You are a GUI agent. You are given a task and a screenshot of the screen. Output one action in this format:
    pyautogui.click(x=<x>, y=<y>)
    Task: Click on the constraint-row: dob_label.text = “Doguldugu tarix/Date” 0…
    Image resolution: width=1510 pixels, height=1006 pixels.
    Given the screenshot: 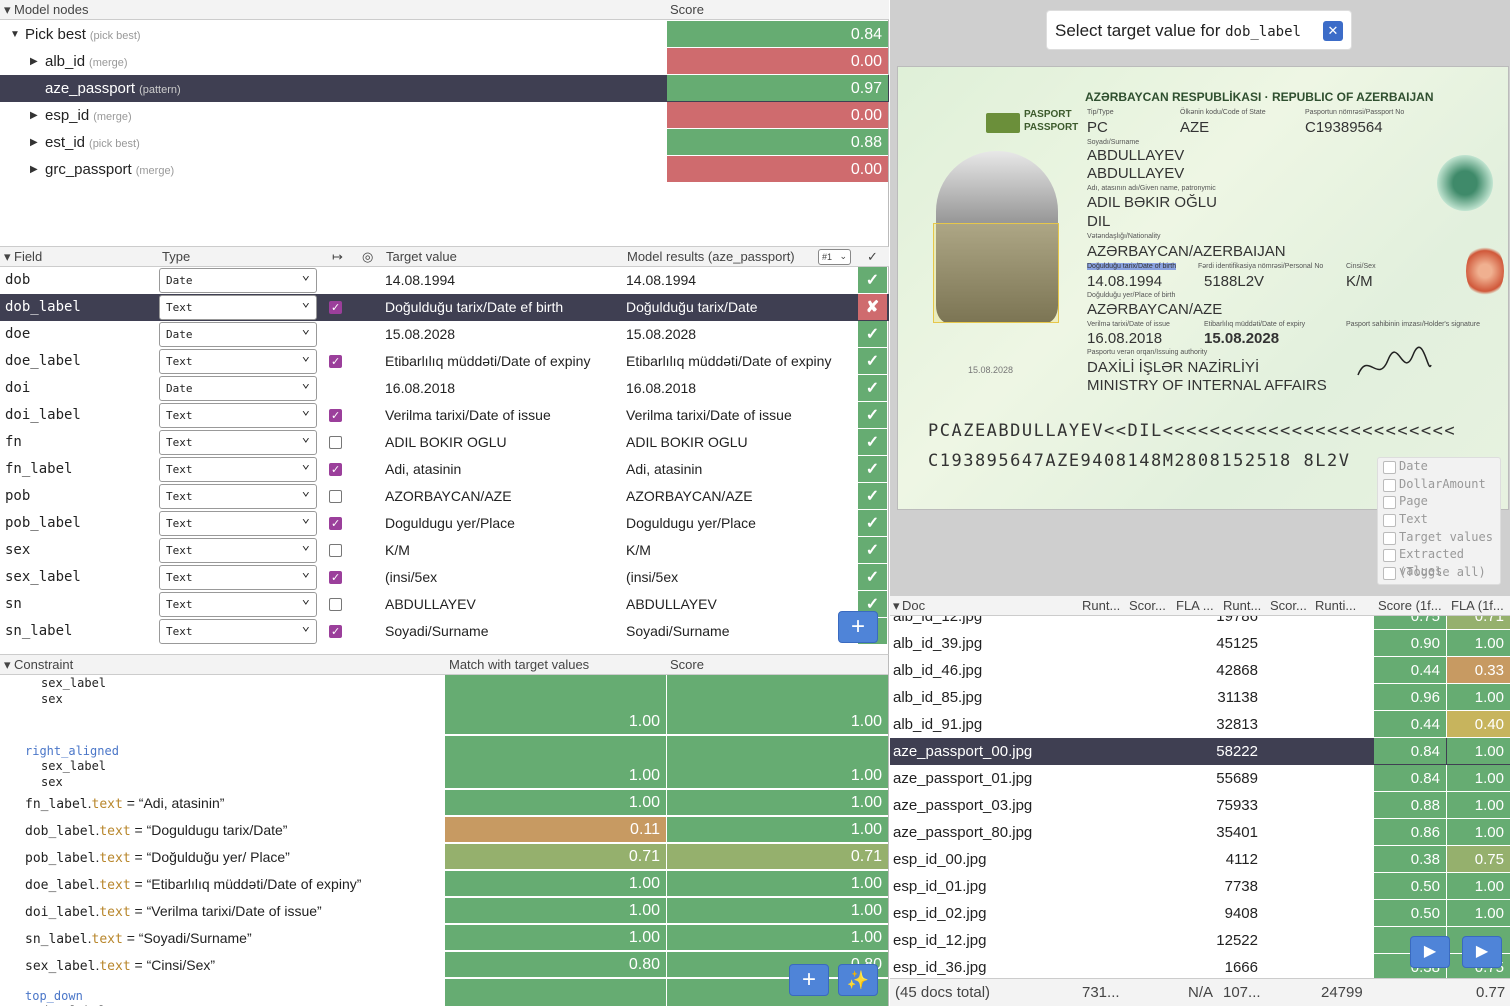 What is the action you would take?
    pyautogui.click(x=444, y=830)
    